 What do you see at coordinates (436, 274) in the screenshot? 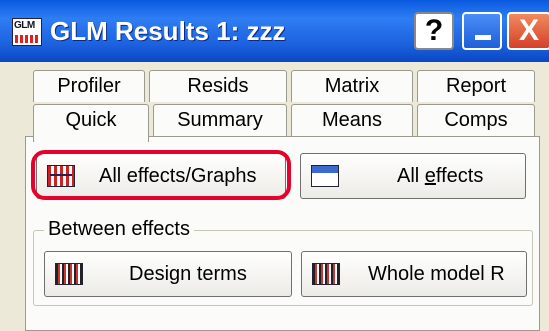
I see `whole-model-r-label: Whole model R` at bounding box center [436, 274].